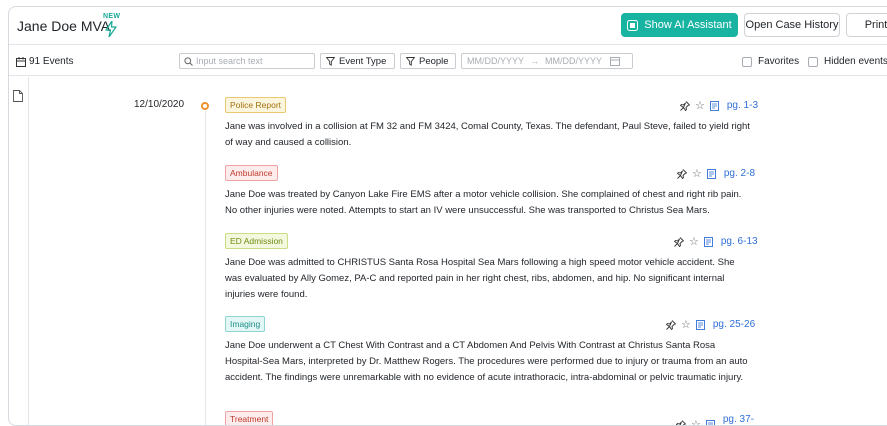 Image resolution: width=887 pixels, height=426 pixels. I want to click on timeline-event: Treatment ☆ pg. 37-41, so click(495, 418).